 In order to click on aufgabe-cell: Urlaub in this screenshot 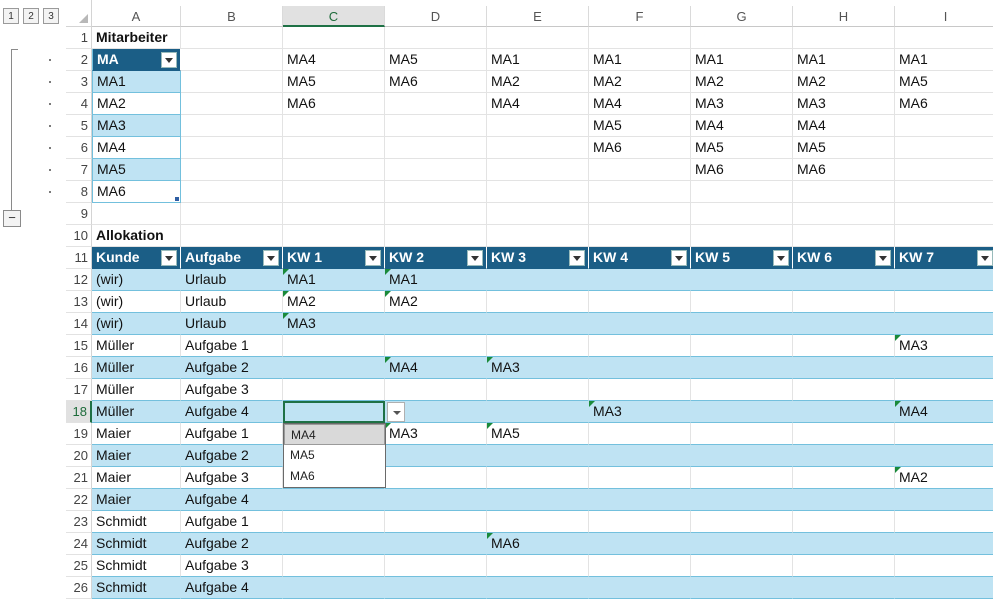, I will do `click(232, 302)`.